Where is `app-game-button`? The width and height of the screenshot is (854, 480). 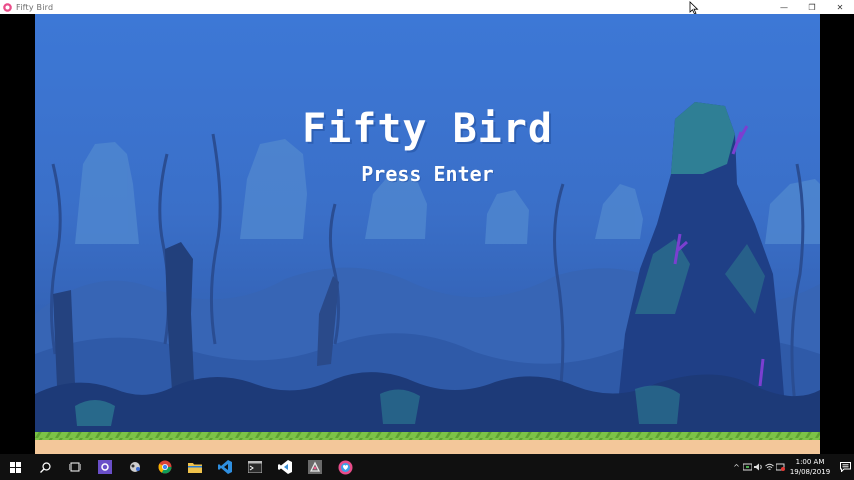
app-game-button is located at coordinates (135, 467).